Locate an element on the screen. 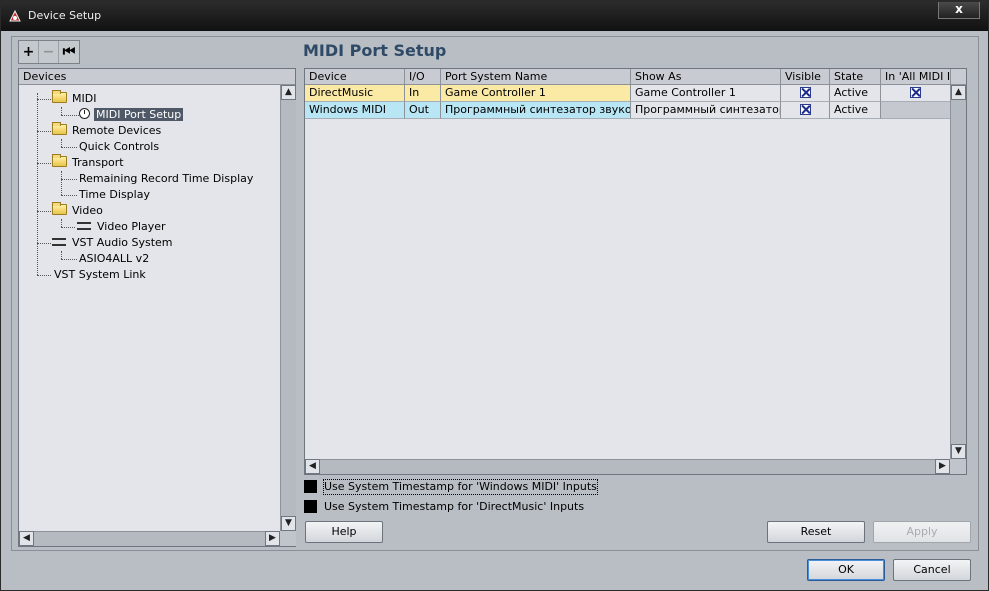 This screenshot has height=591, width=989. cell-port-system-name: Game Controller 1 is located at coordinates (536, 93).